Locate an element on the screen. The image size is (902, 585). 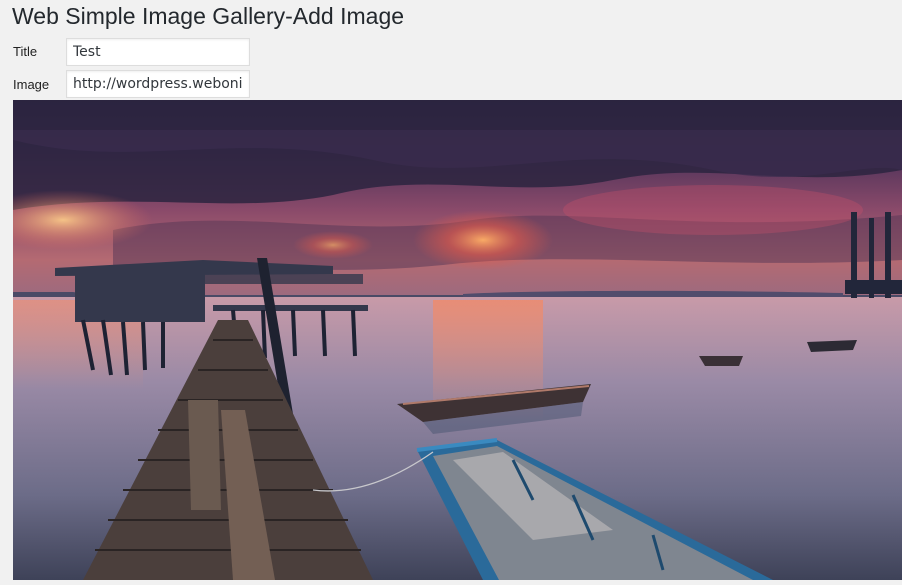
image-url-input is located at coordinates (158, 84).